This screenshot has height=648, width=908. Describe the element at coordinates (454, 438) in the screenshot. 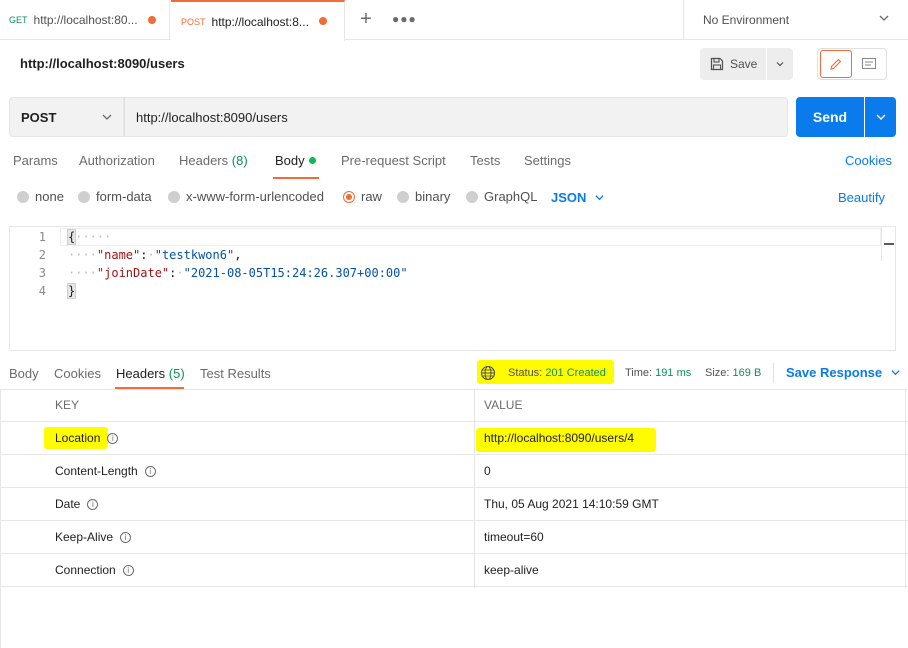

I see `table-row: Location i http://localhost:8090/users/4` at that location.